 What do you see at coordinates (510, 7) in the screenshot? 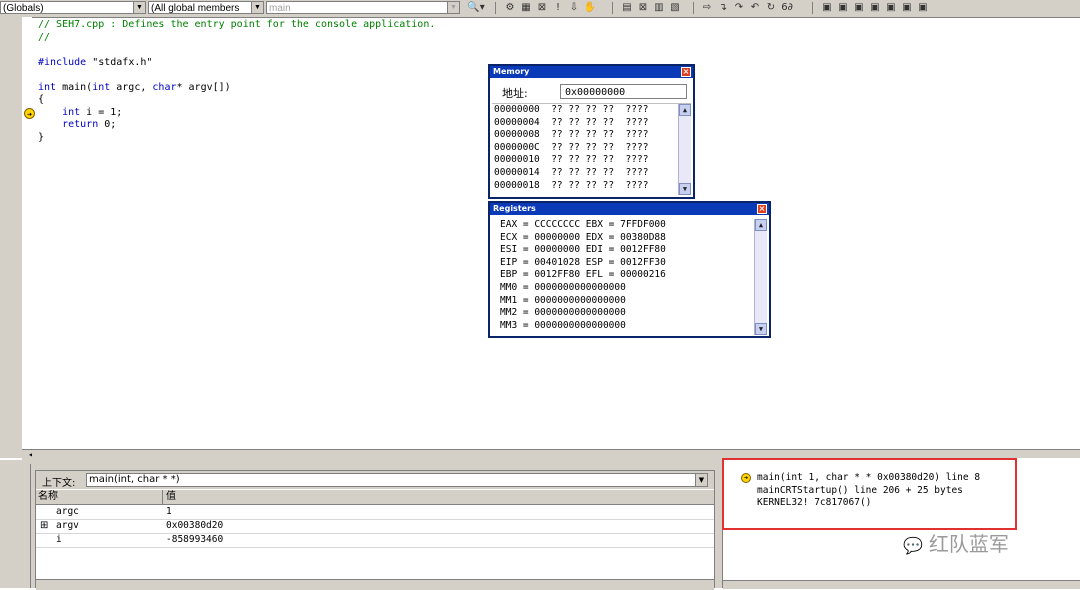
I see `compile-icon: ⚙` at bounding box center [510, 7].